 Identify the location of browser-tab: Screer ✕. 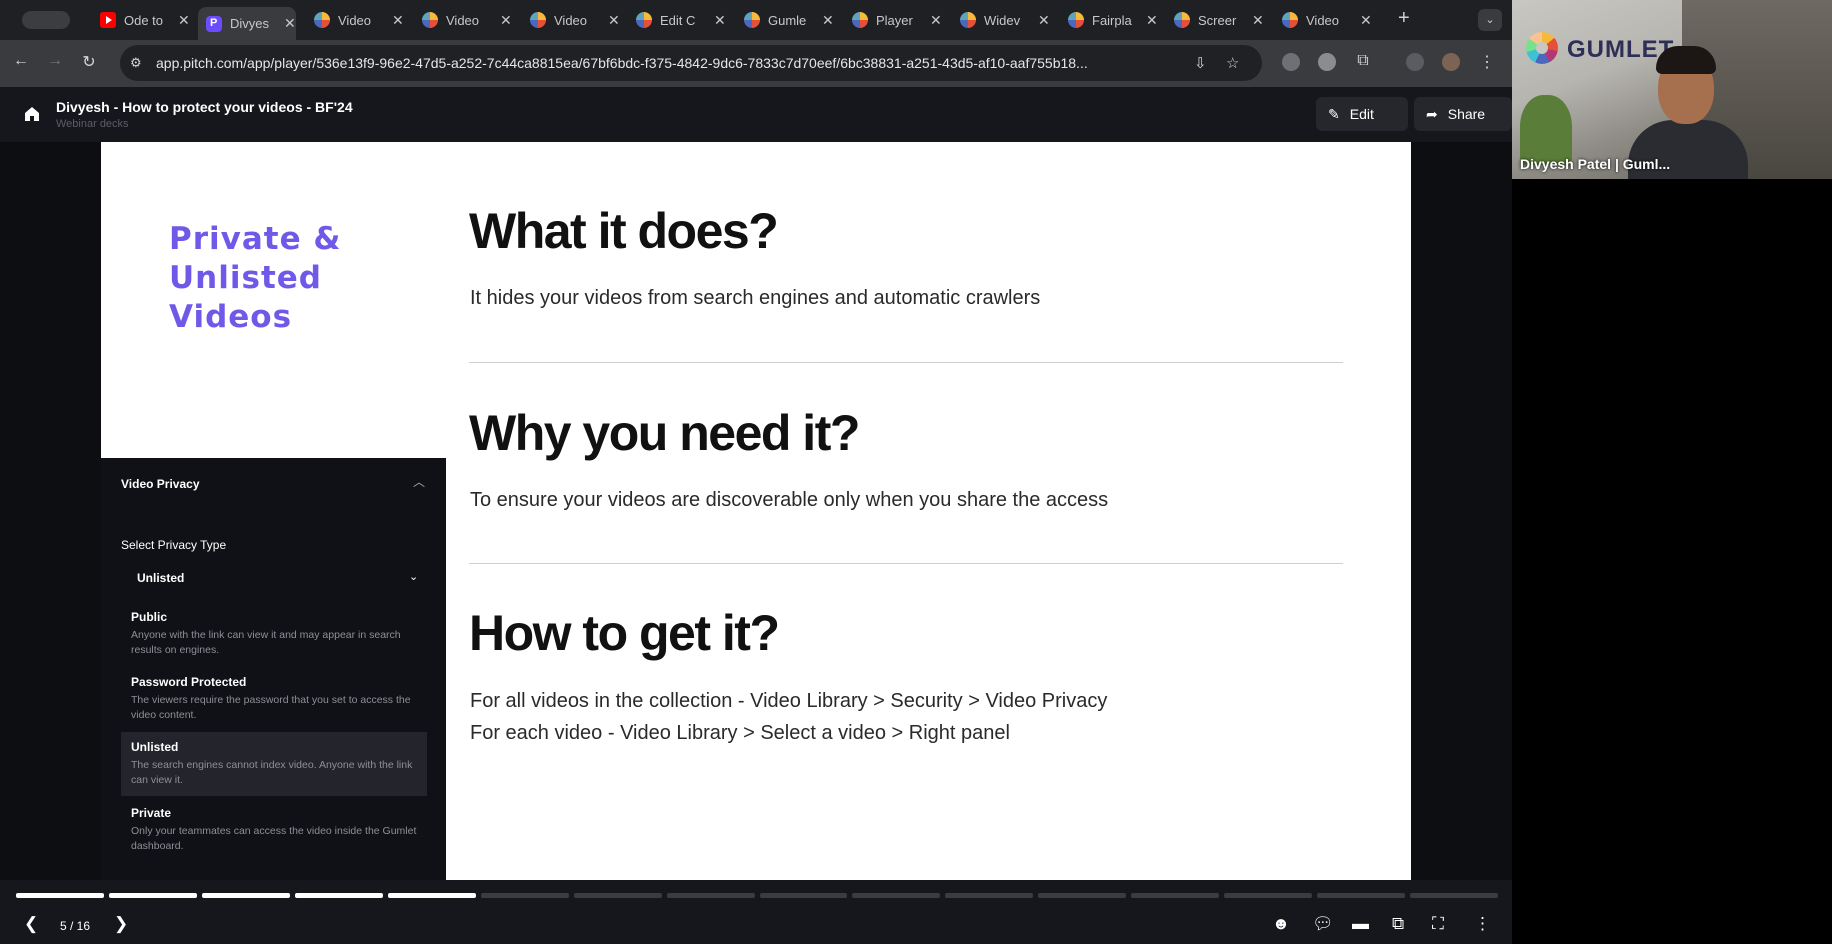
(1219, 20).